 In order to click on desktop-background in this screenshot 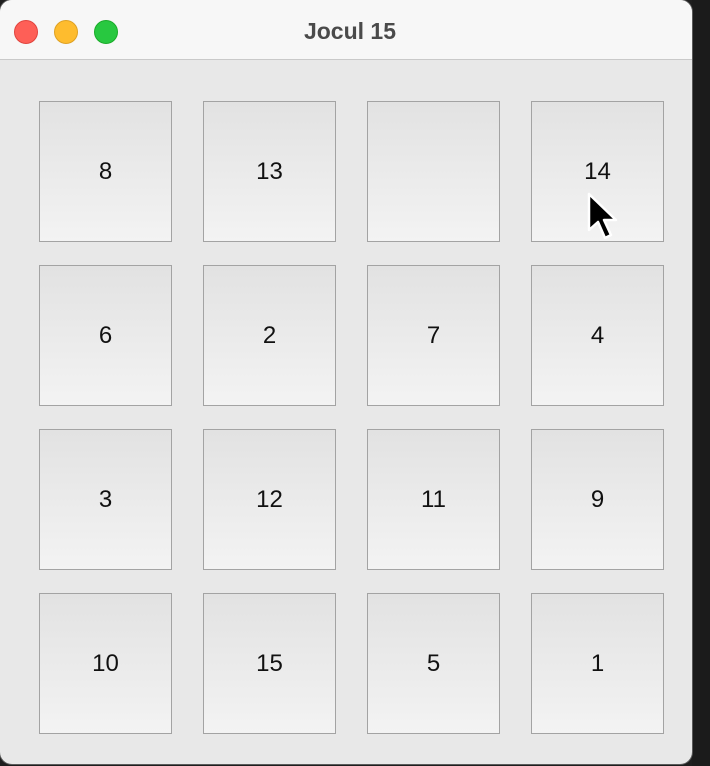, I will do `click(701, 383)`.